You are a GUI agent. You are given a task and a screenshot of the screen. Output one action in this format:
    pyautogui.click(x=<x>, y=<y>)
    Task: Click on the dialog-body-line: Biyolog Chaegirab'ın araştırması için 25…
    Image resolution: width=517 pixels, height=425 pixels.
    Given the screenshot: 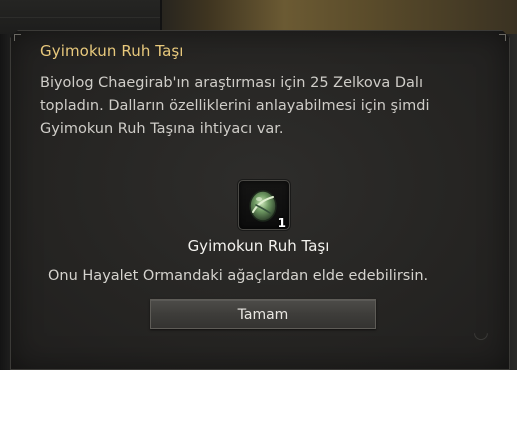 What is the action you would take?
    pyautogui.click(x=231, y=83)
    